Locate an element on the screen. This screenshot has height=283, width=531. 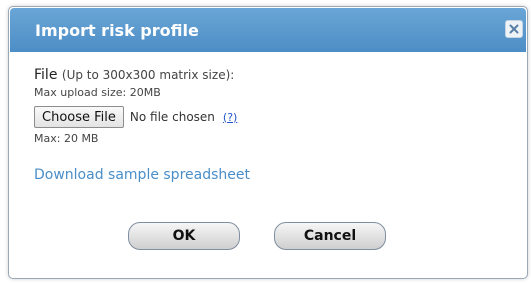
max-size-text: Max: 20 MB is located at coordinates (66, 138).